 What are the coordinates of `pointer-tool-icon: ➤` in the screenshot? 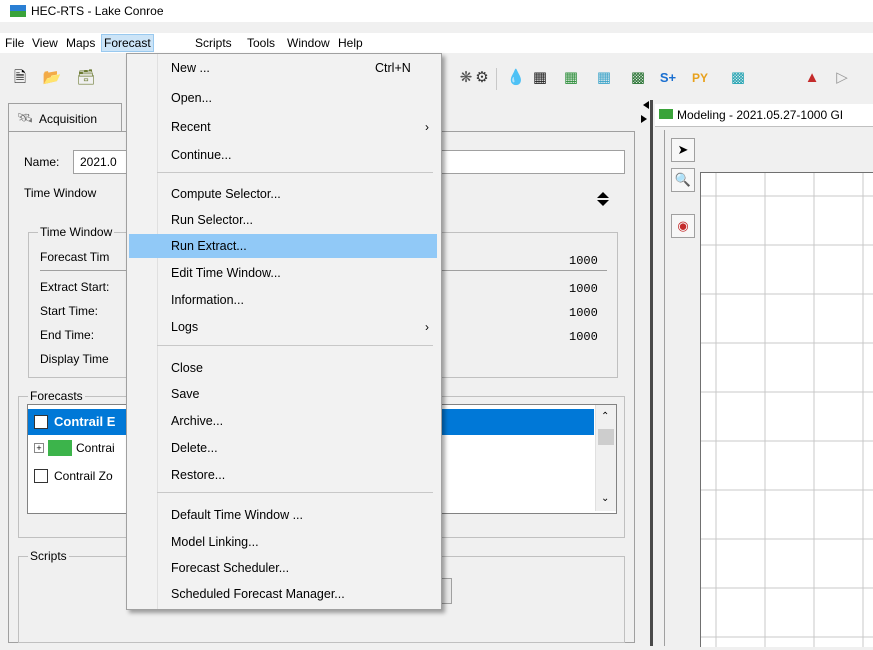 It's located at (683, 150).